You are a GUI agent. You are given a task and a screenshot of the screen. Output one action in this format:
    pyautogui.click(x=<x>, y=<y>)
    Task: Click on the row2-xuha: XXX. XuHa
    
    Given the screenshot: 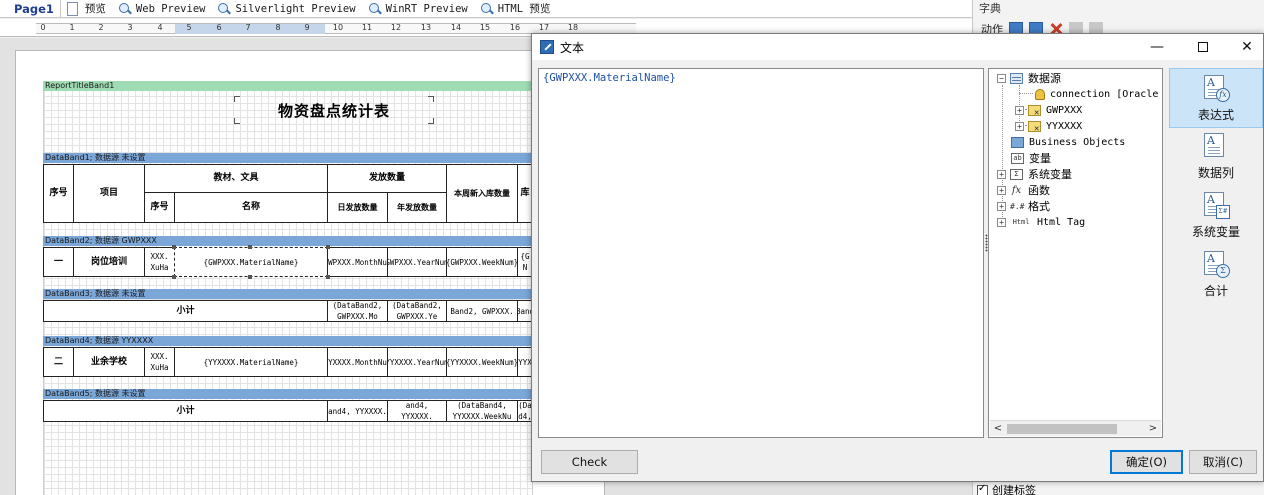 What is the action you would take?
    pyautogui.click(x=159, y=262)
    